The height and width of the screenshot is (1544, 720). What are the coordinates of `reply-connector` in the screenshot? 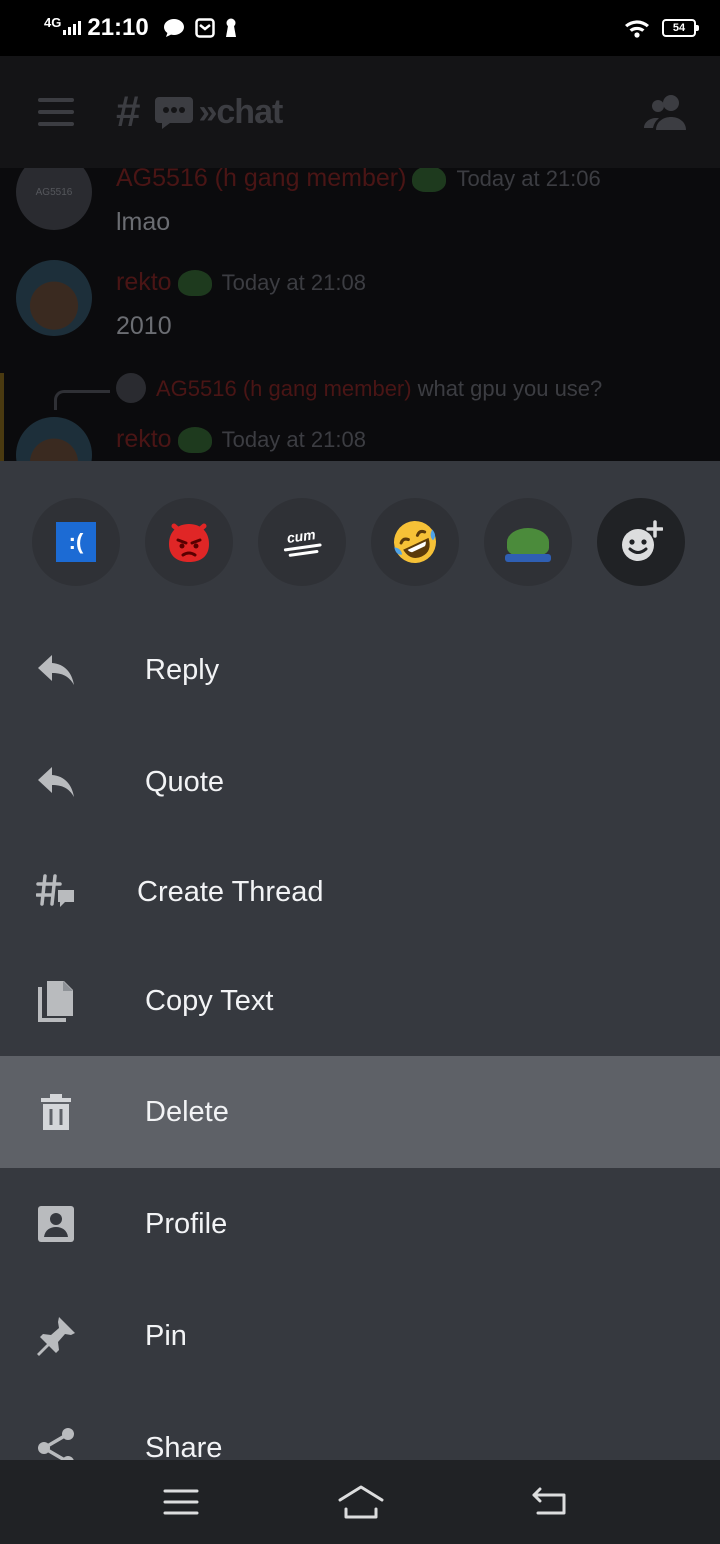 It's located at (82, 400).